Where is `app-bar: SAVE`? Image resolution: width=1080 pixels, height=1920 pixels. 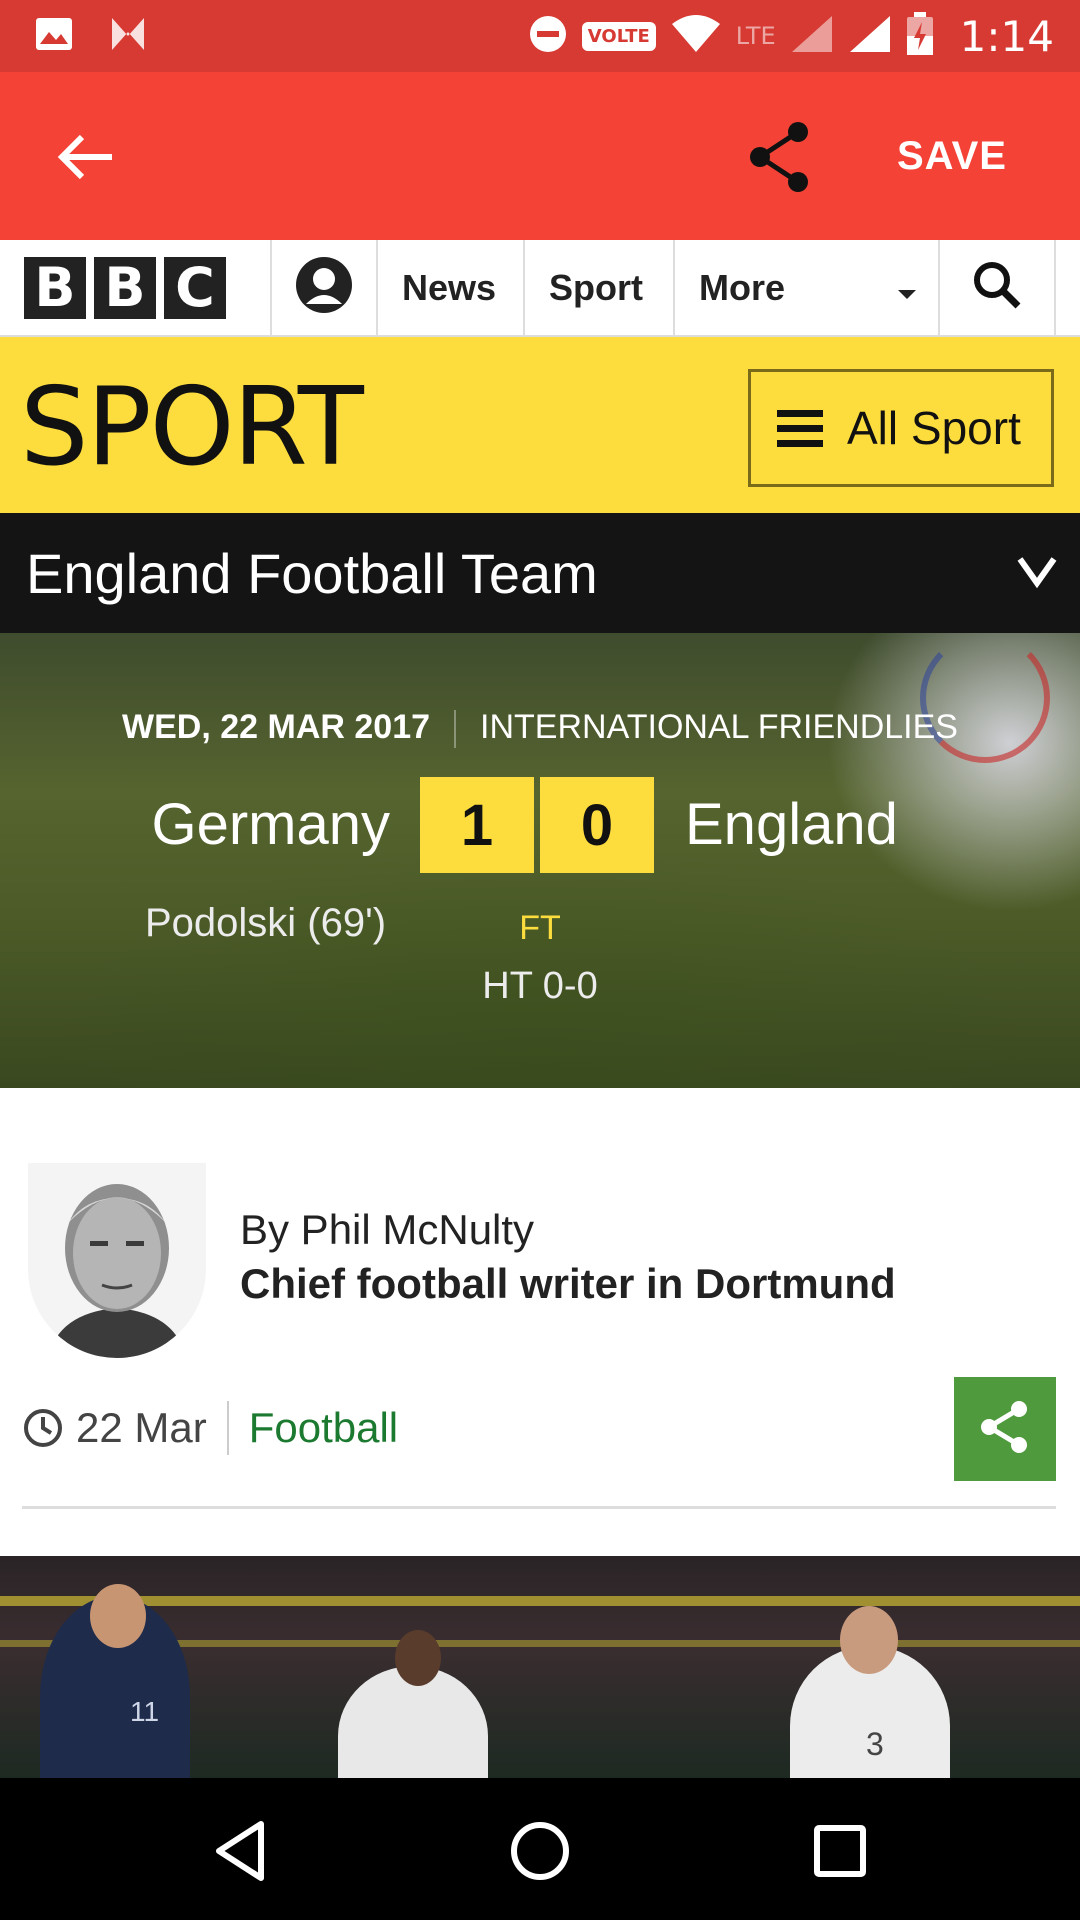
app-bar: SAVE is located at coordinates (540, 156).